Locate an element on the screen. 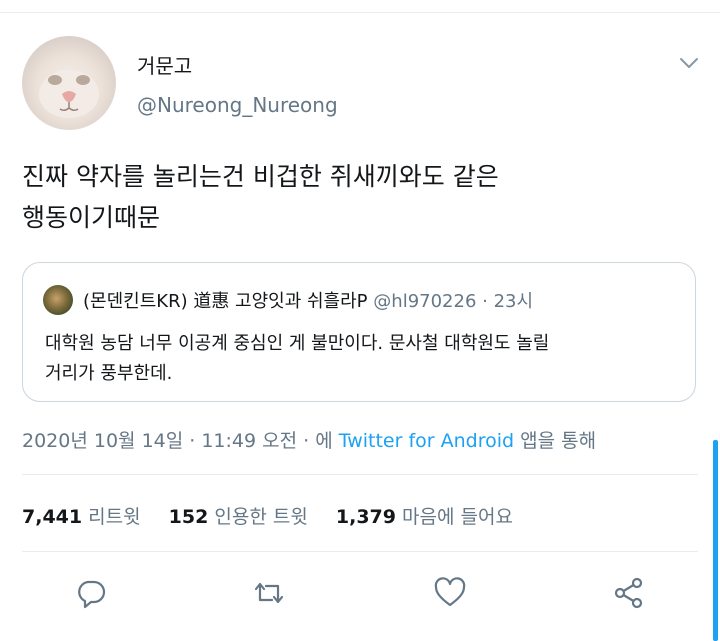 The width and height of the screenshot is (720, 641). retweets-count: 7,441 is located at coordinates (52, 517).